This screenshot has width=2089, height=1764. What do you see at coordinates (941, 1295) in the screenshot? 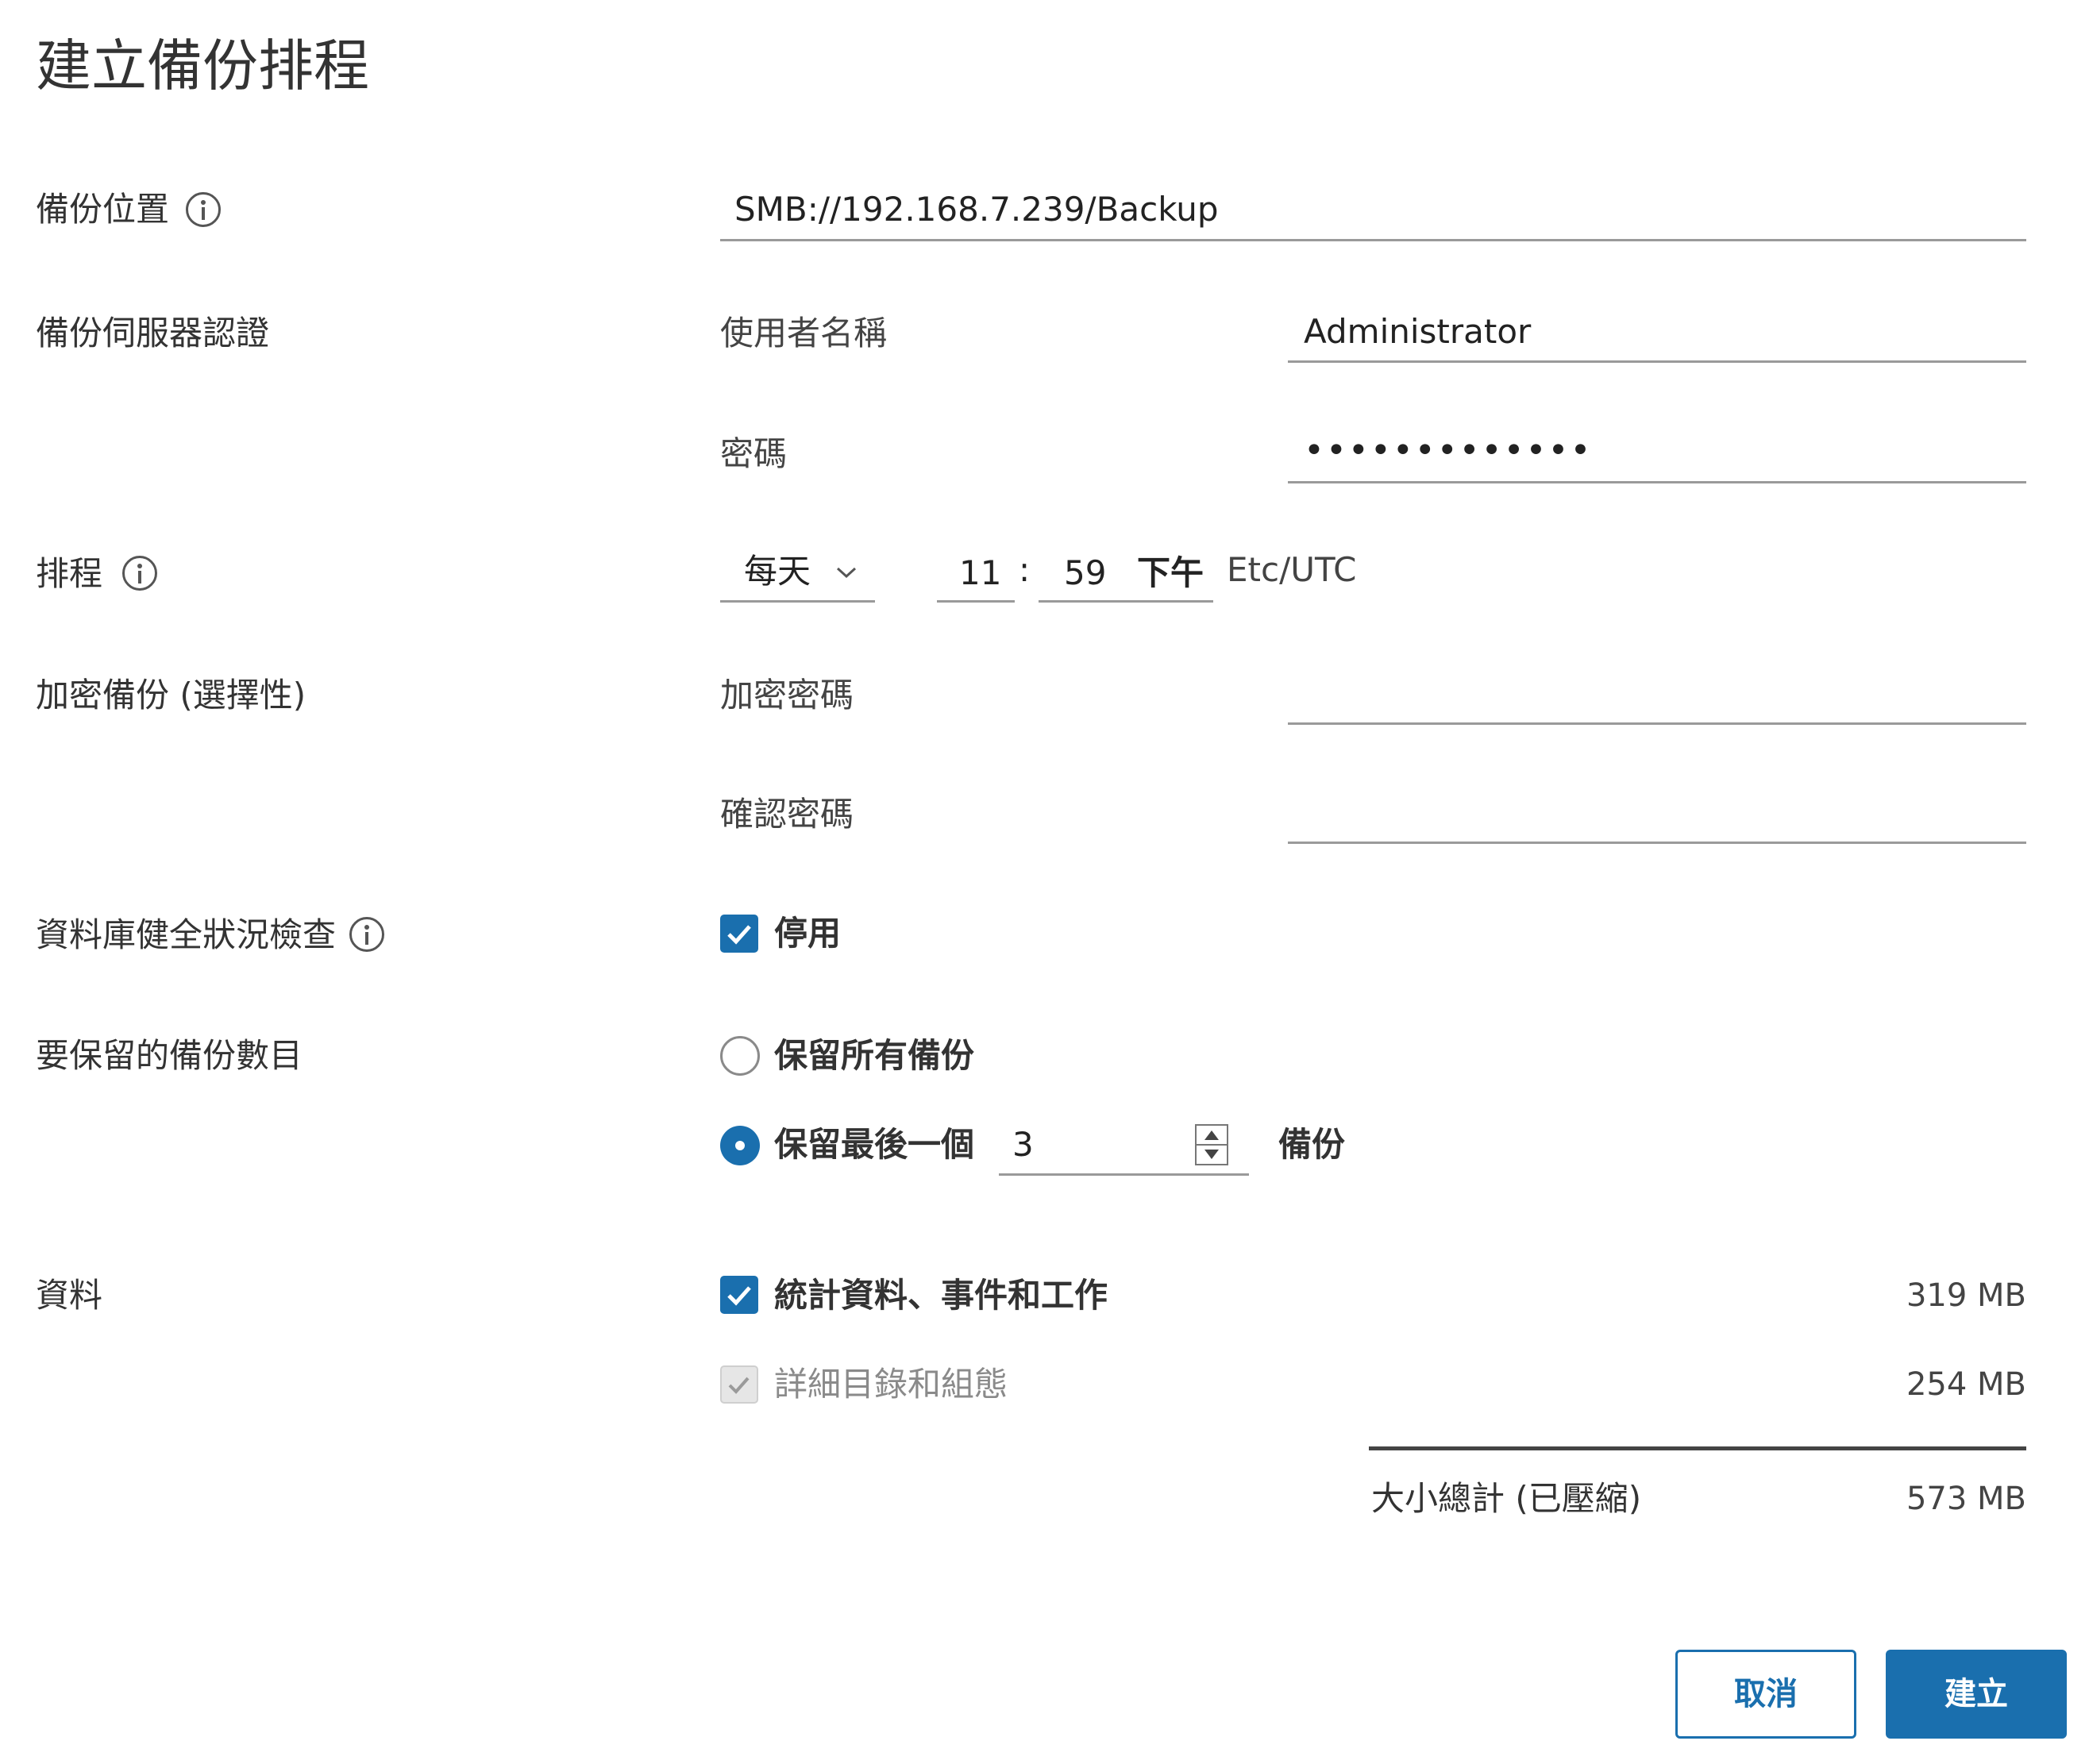
I see `data-stats-label: 統計資料、事件和工作` at bounding box center [941, 1295].